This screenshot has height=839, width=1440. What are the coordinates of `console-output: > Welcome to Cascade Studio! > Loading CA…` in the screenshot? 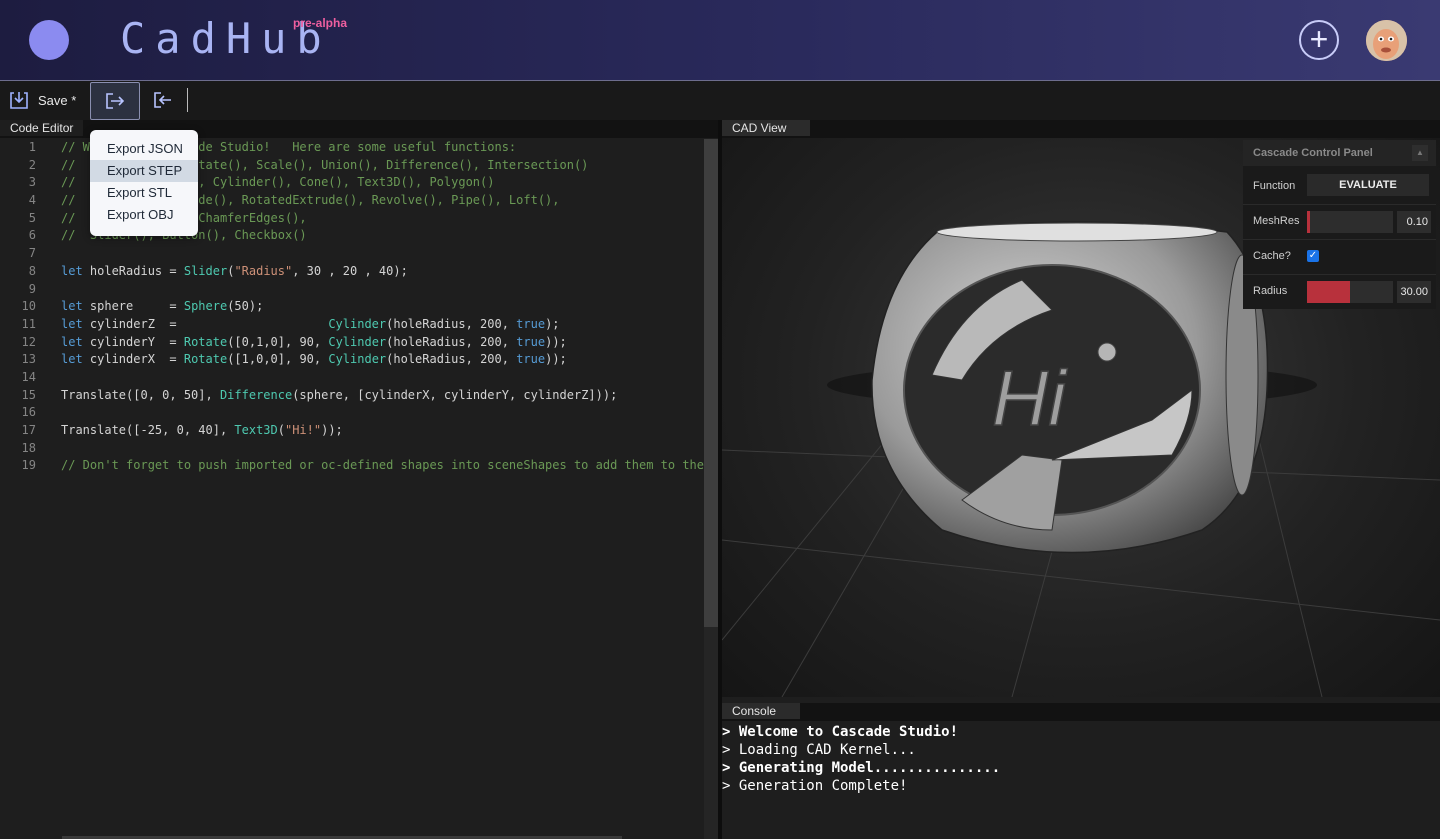 It's located at (861, 759).